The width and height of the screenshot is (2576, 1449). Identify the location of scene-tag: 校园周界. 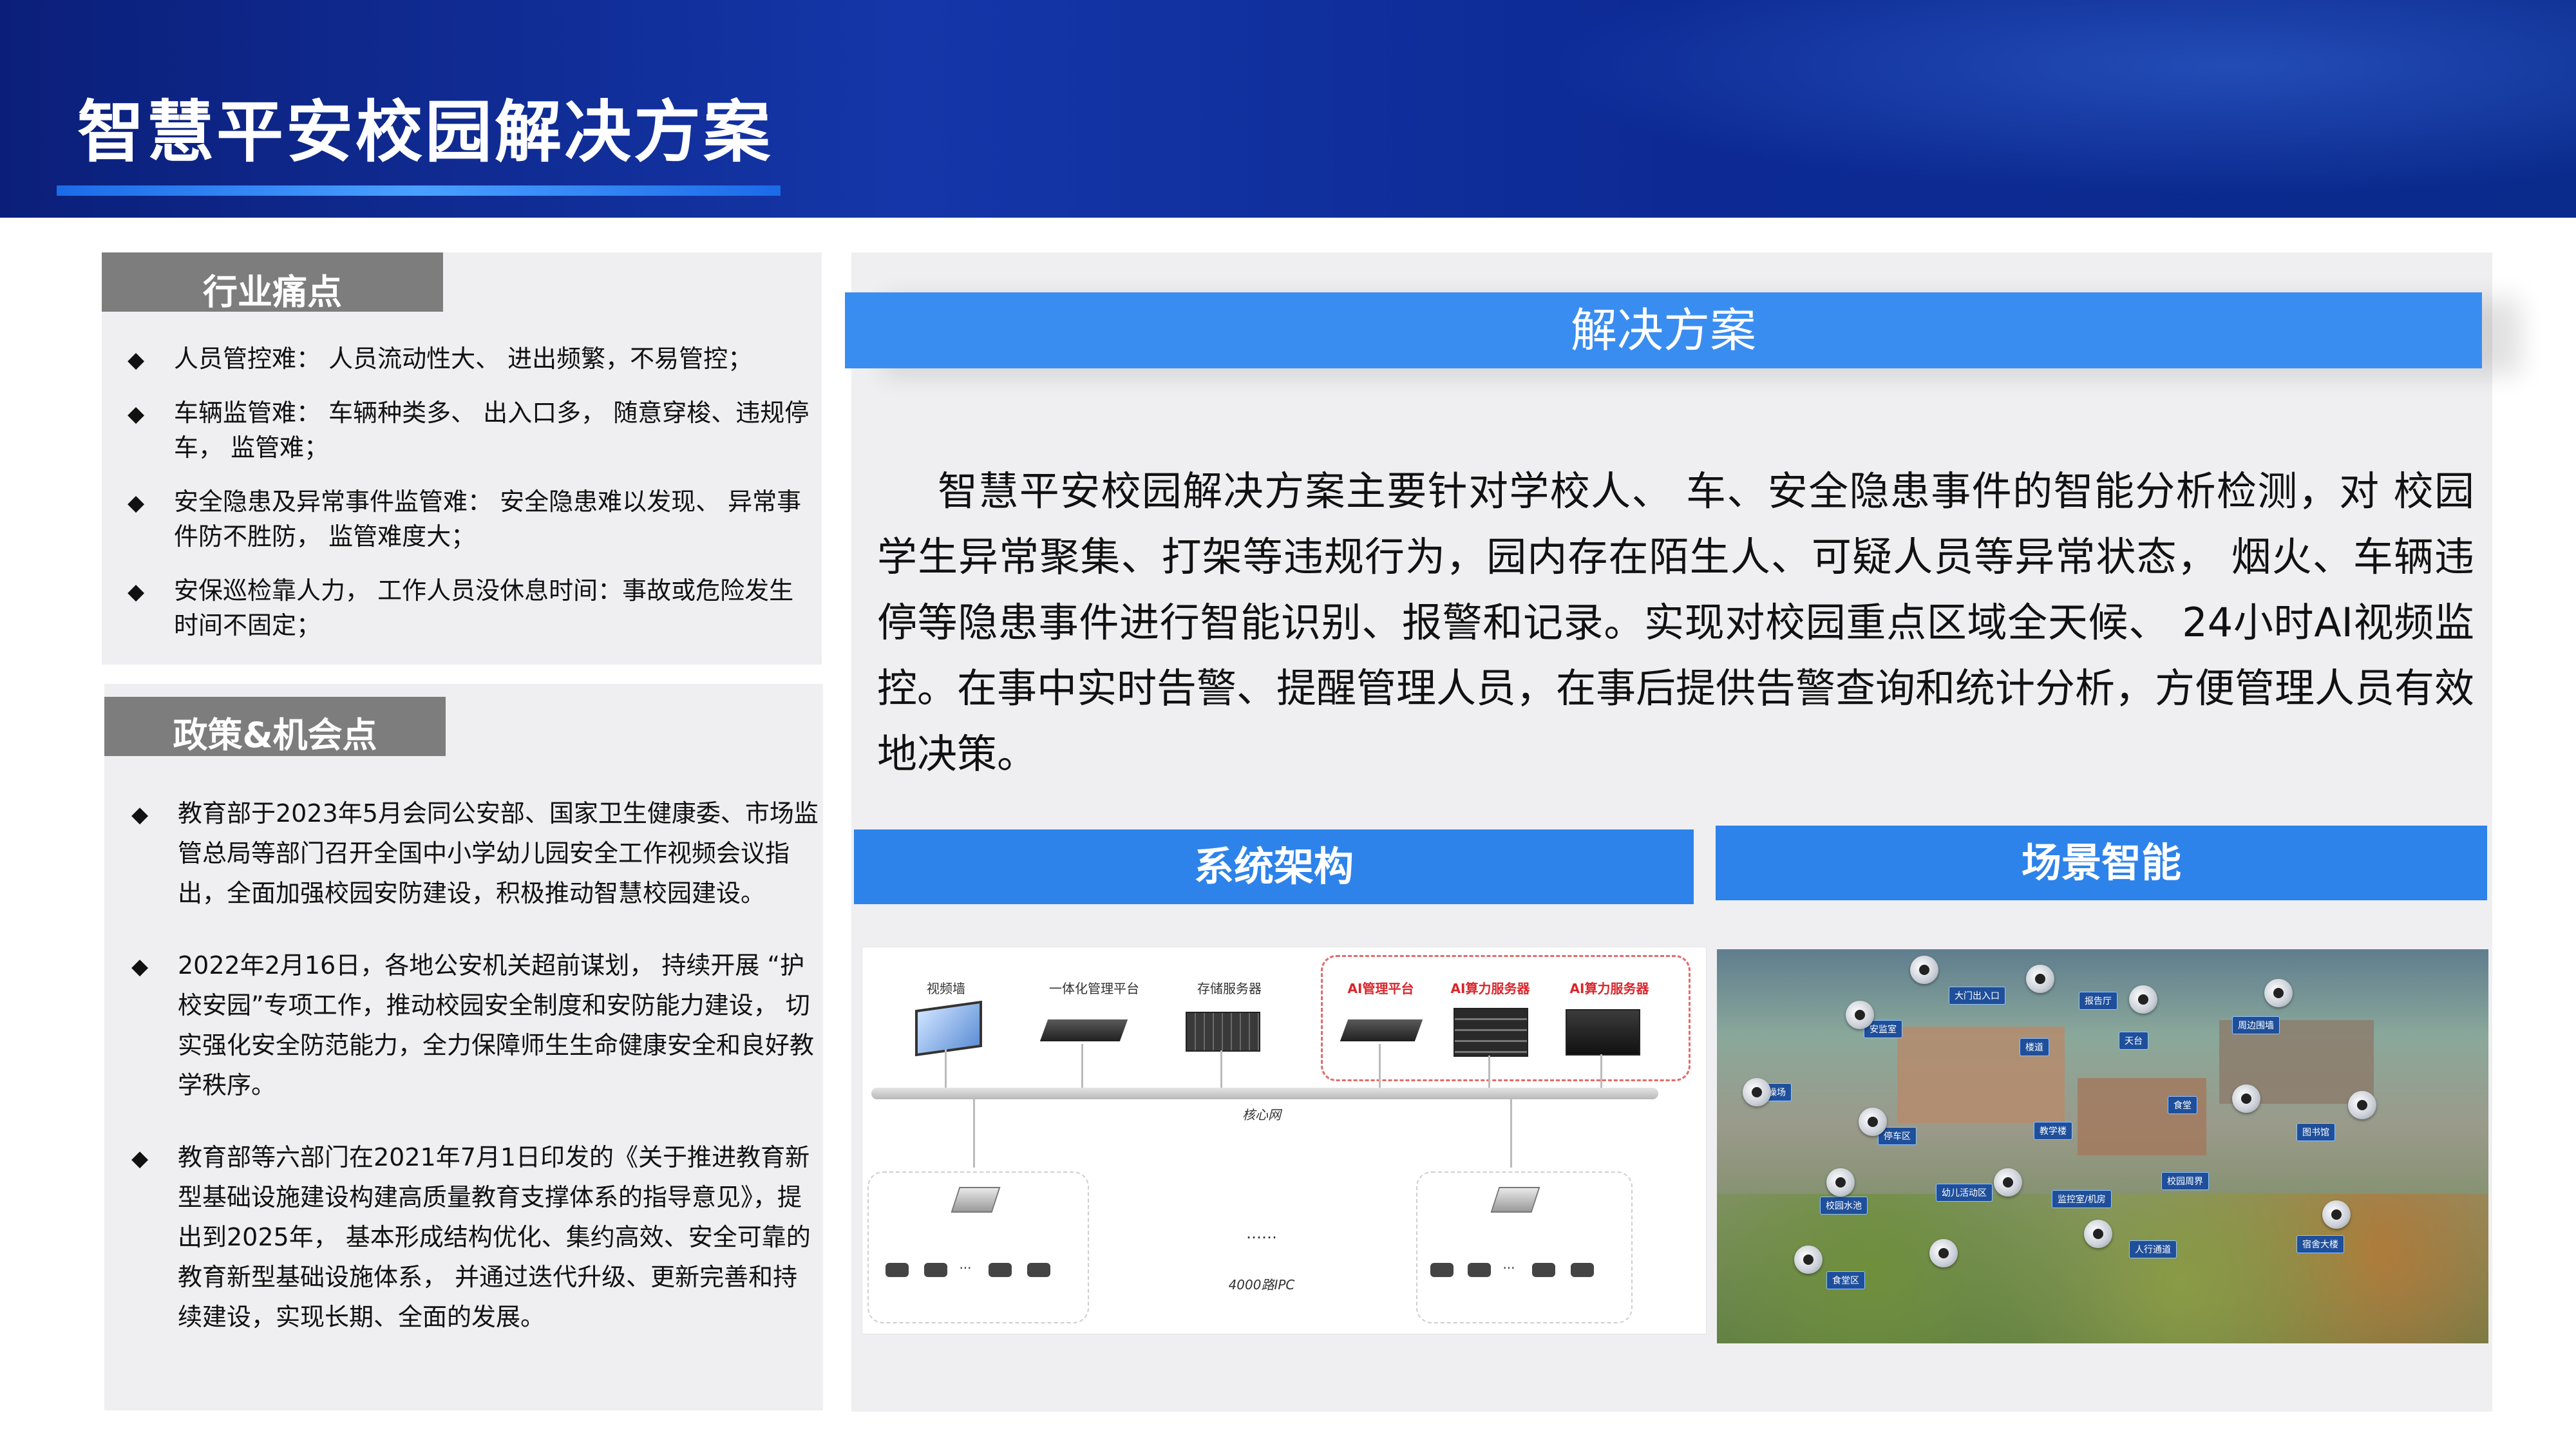
(2185, 1181).